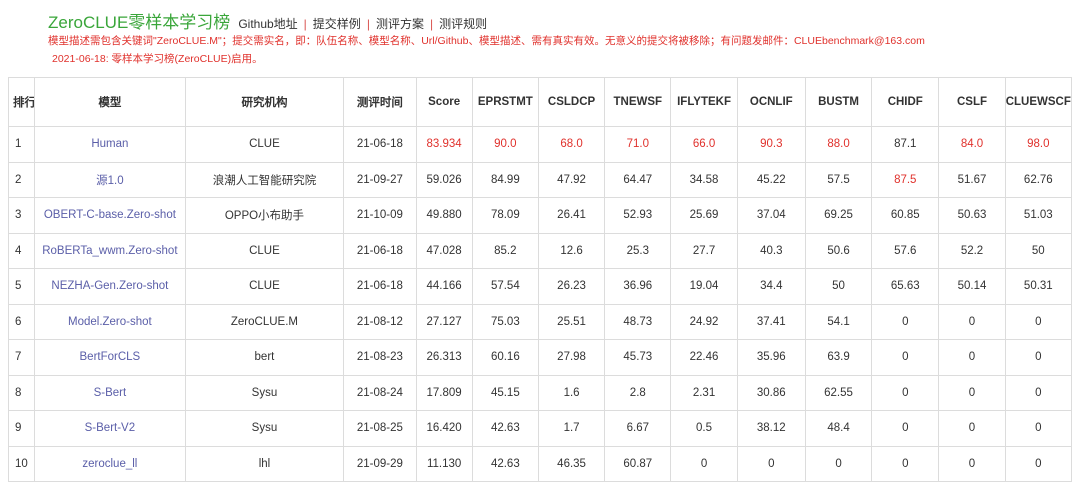 The width and height of the screenshot is (1080, 483). What do you see at coordinates (110, 144) in the screenshot?
I see `model-link: Human` at bounding box center [110, 144].